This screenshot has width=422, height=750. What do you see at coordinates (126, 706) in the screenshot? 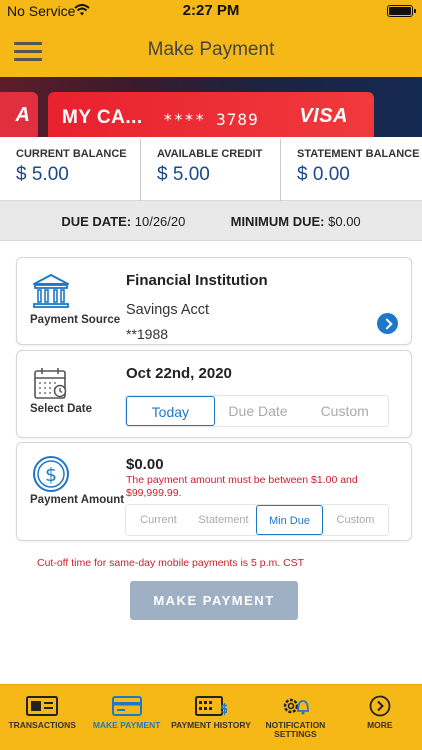
I see `card-payment-icon` at bounding box center [126, 706].